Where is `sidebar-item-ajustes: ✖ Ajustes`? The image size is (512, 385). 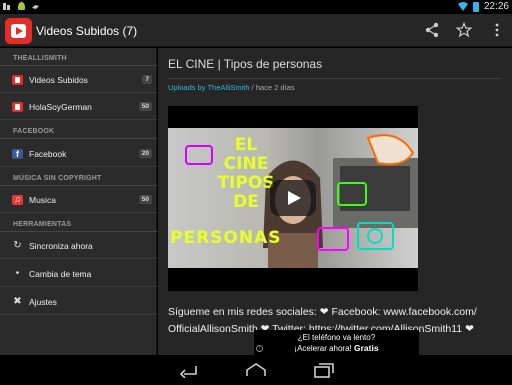
sidebar-item-ajustes: ✖ Ajustes is located at coordinates (78, 302).